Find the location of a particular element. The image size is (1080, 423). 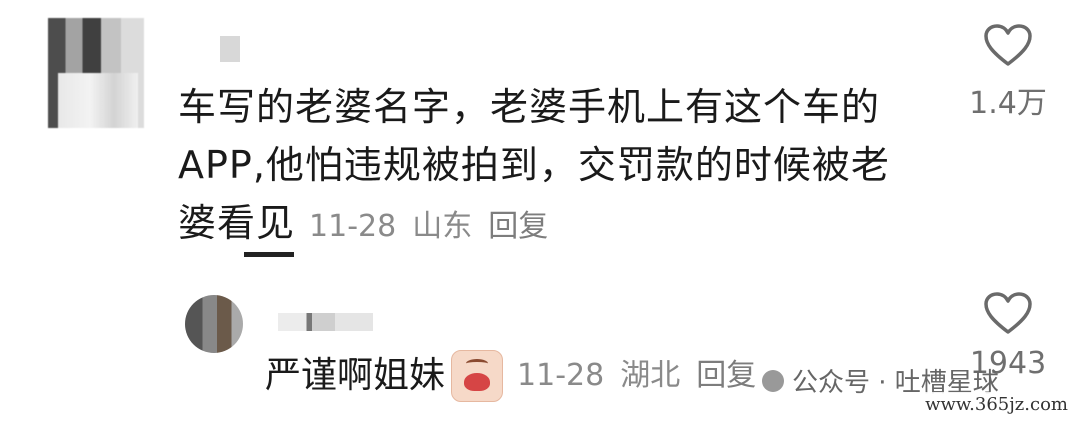

reply-meta: 11-28 湖北 回复 is located at coordinates (644, 376).